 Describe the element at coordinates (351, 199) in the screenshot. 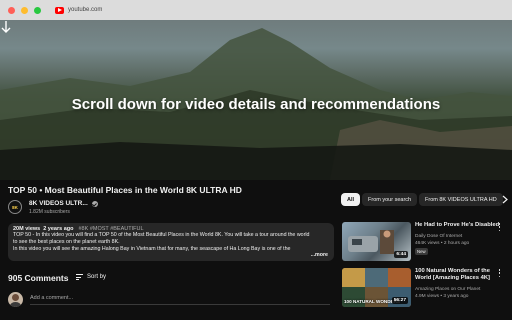

I see `chip-all: All` at that location.